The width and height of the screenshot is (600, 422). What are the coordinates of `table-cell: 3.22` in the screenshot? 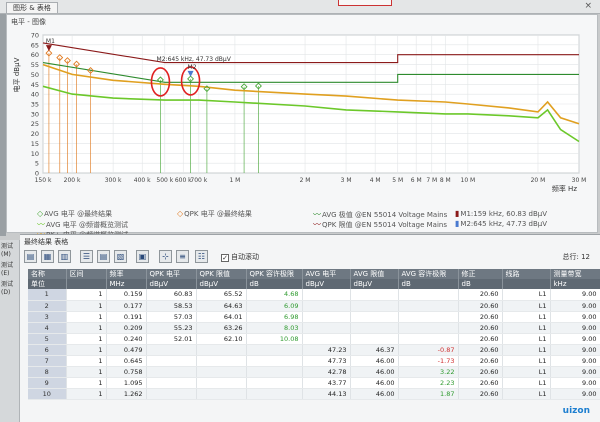 It's located at (428, 372).